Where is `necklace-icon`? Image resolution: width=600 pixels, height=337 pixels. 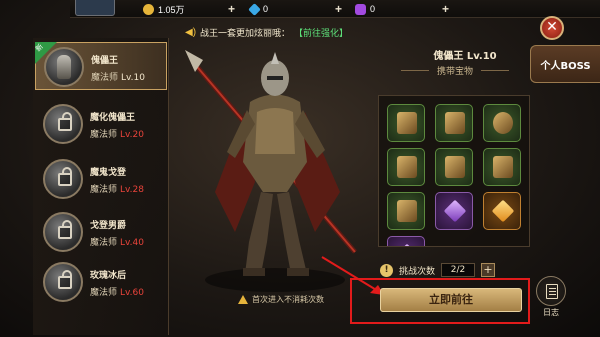
necklace-icon is located at coordinates (503, 167).